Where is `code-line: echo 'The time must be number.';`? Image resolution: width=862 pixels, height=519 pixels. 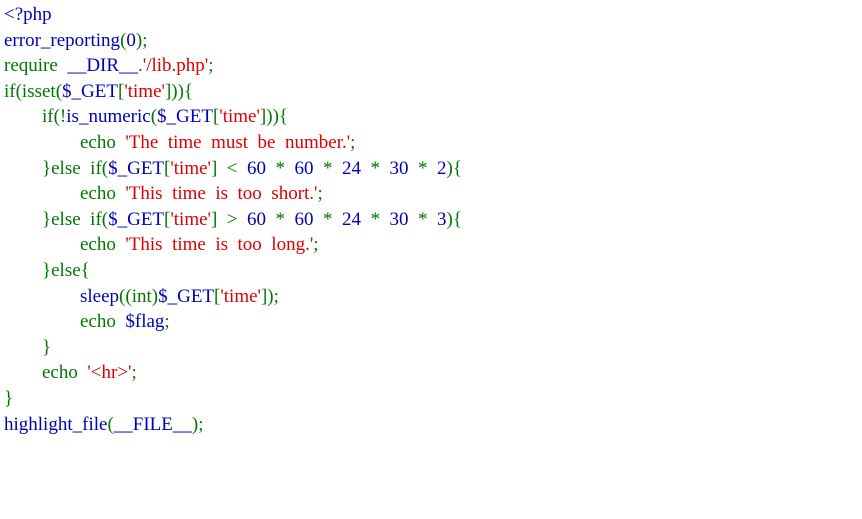 code-line: echo 'The time must be number.'; is located at coordinates (433, 143).